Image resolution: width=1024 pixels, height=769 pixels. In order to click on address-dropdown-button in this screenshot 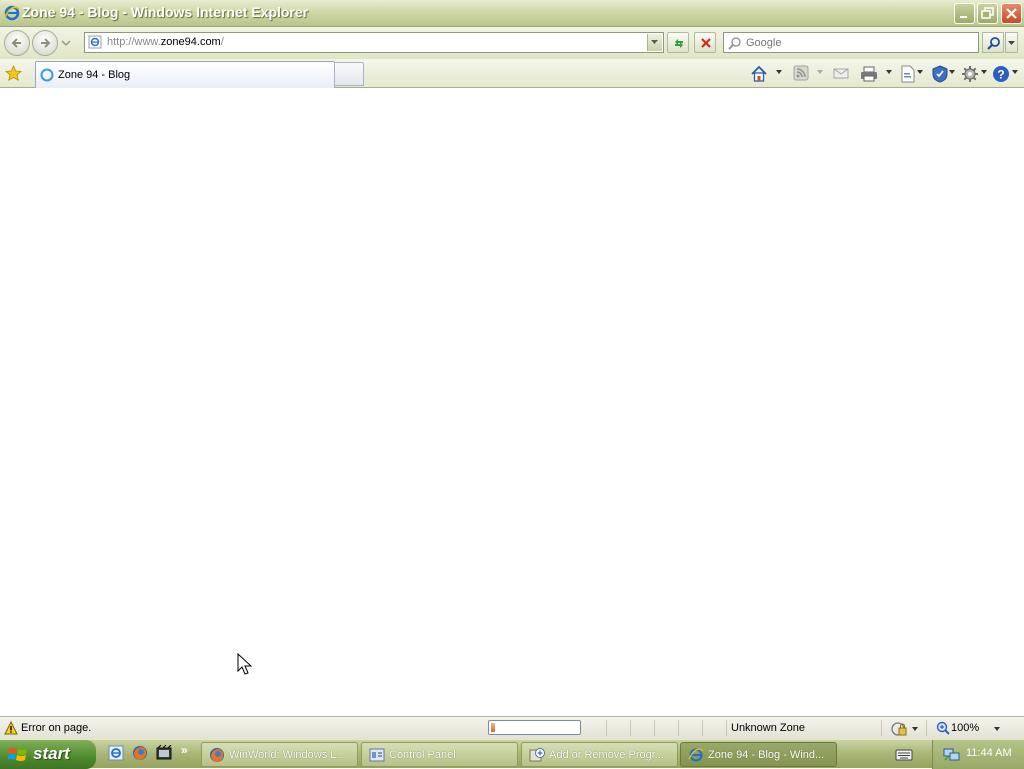, I will do `click(654, 42)`.